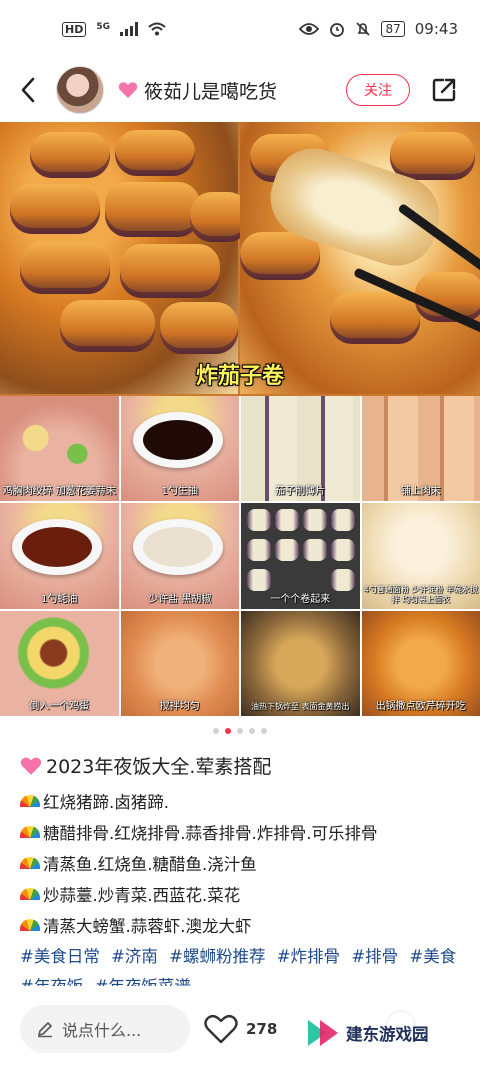 Image resolution: width=480 pixels, height=1067 pixels. Describe the element at coordinates (179, 492) in the screenshot. I see `step-label: 1勺生抽` at that location.